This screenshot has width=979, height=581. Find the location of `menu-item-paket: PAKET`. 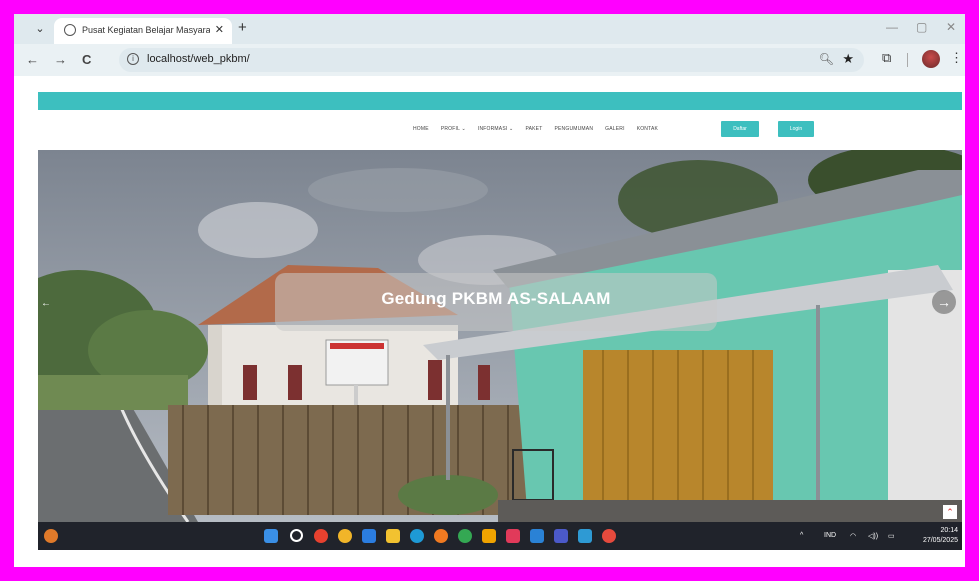

menu-item-paket: PAKET is located at coordinates (533, 129).